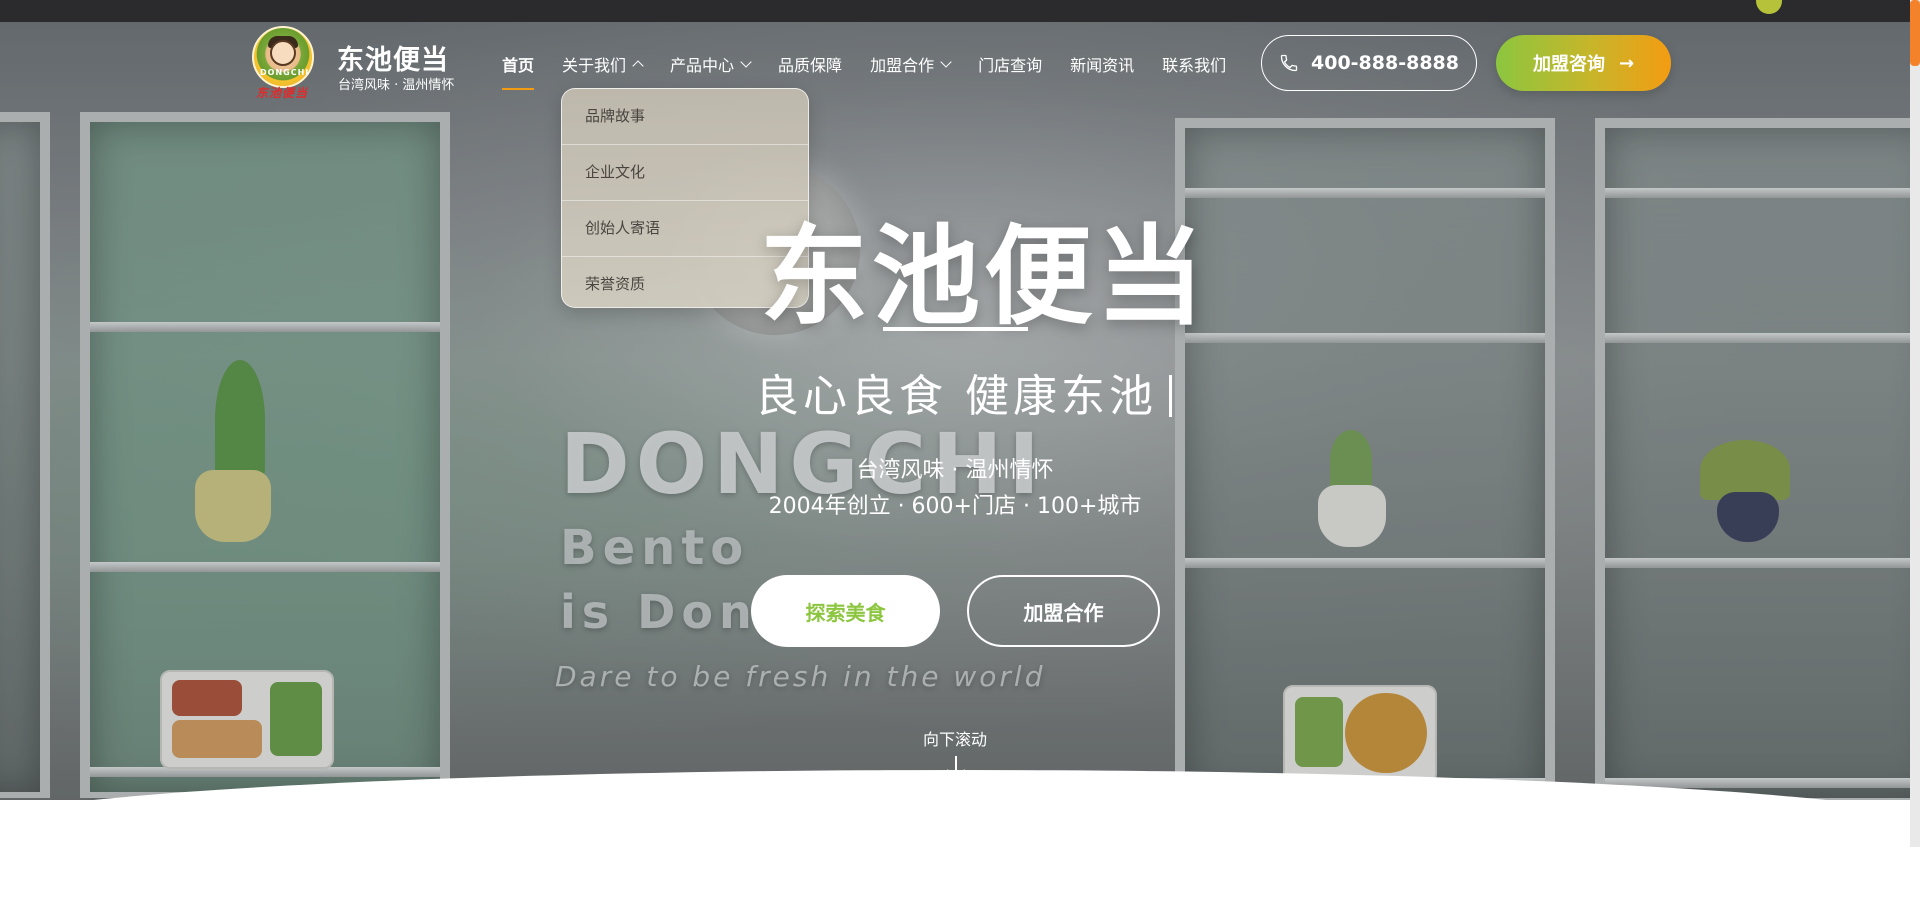  I want to click on arrow-right-icon: →, so click(1626, 63).